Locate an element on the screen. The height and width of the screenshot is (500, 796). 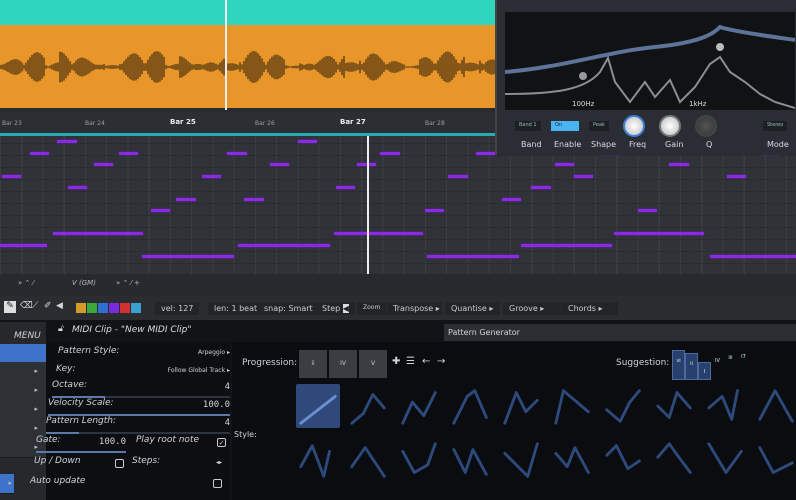
eraser-tool-icon: ⌫ is located at coordinates (26, 306).